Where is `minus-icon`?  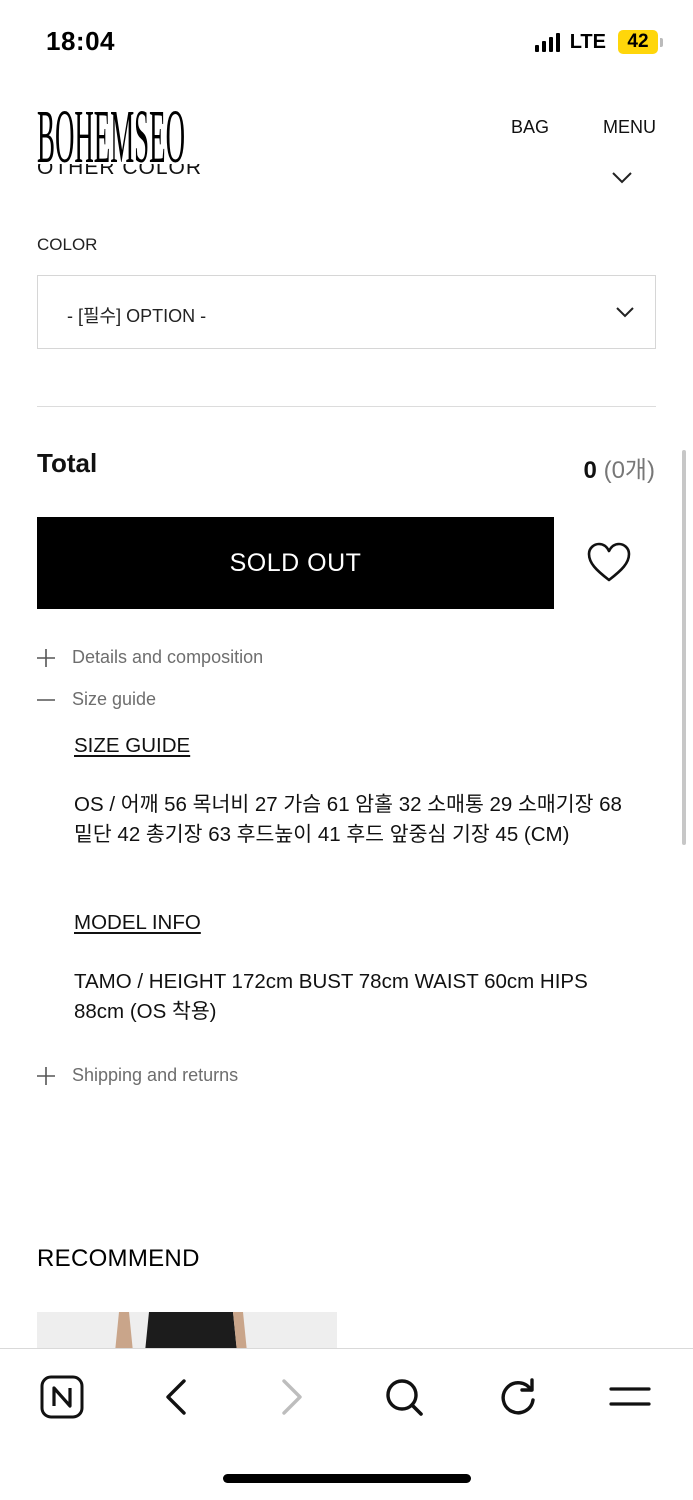 minus-icon is located at coordinates (46, 700).